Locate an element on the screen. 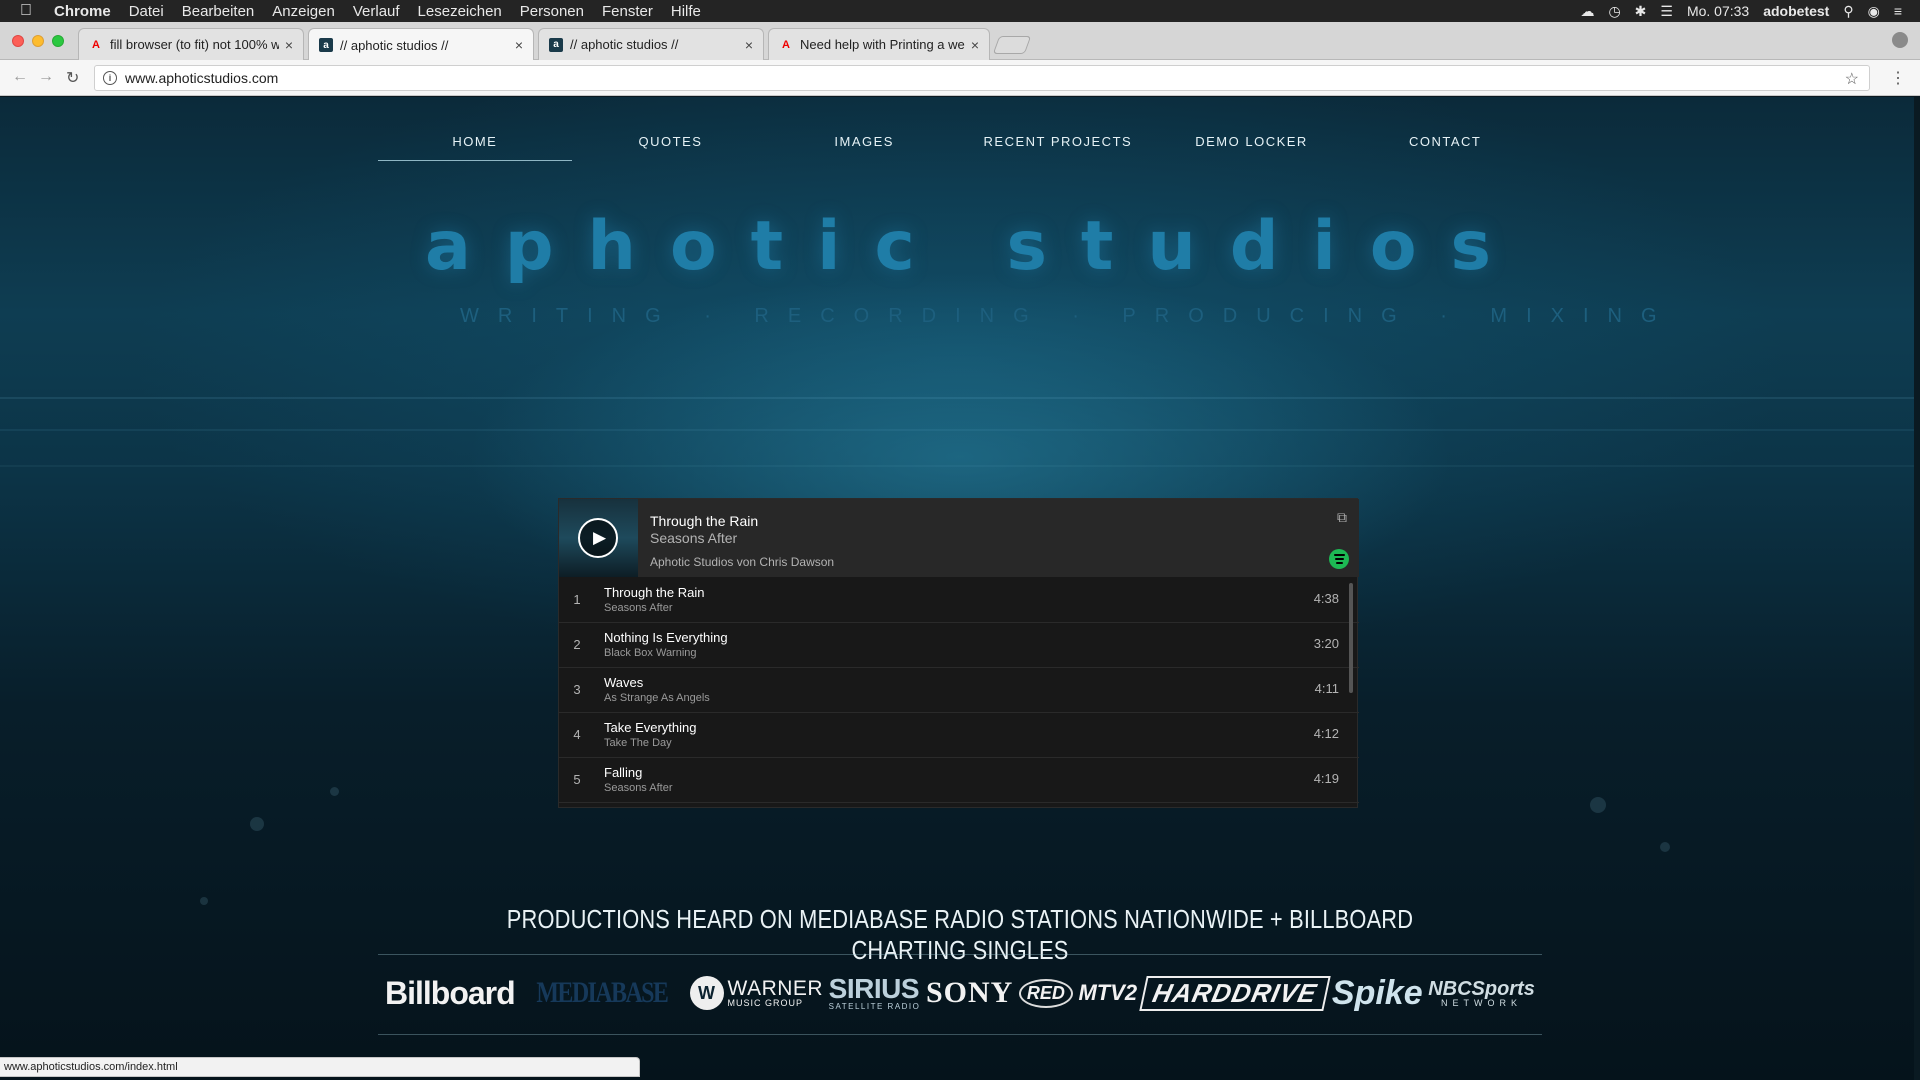 The image size is (1920, 1080). track-number: 2 is located at coordinates (577, 644).